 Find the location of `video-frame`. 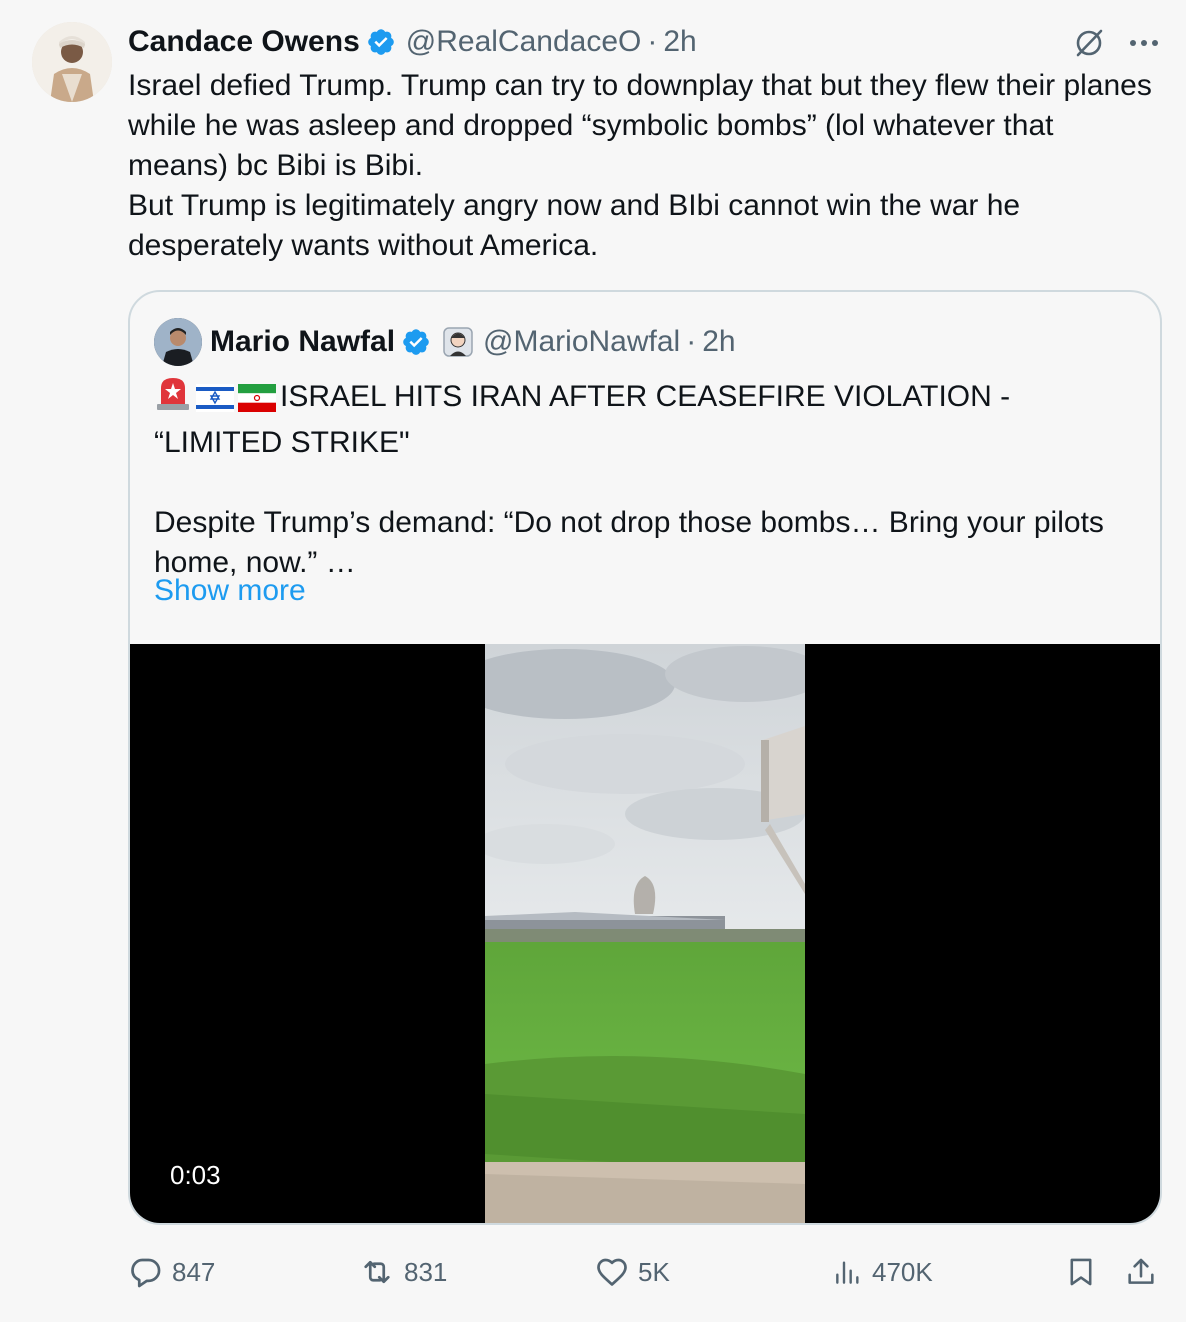

video-frame is located at coordinates (640, 933).